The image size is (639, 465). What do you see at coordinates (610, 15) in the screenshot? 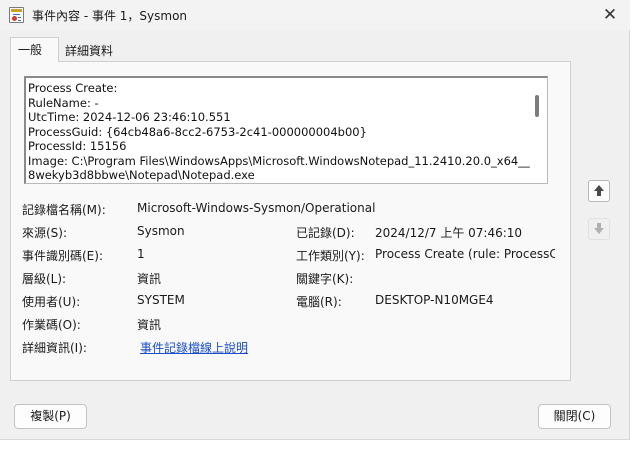
I see `close-icon: ✕` at bounding box center [610, 15].